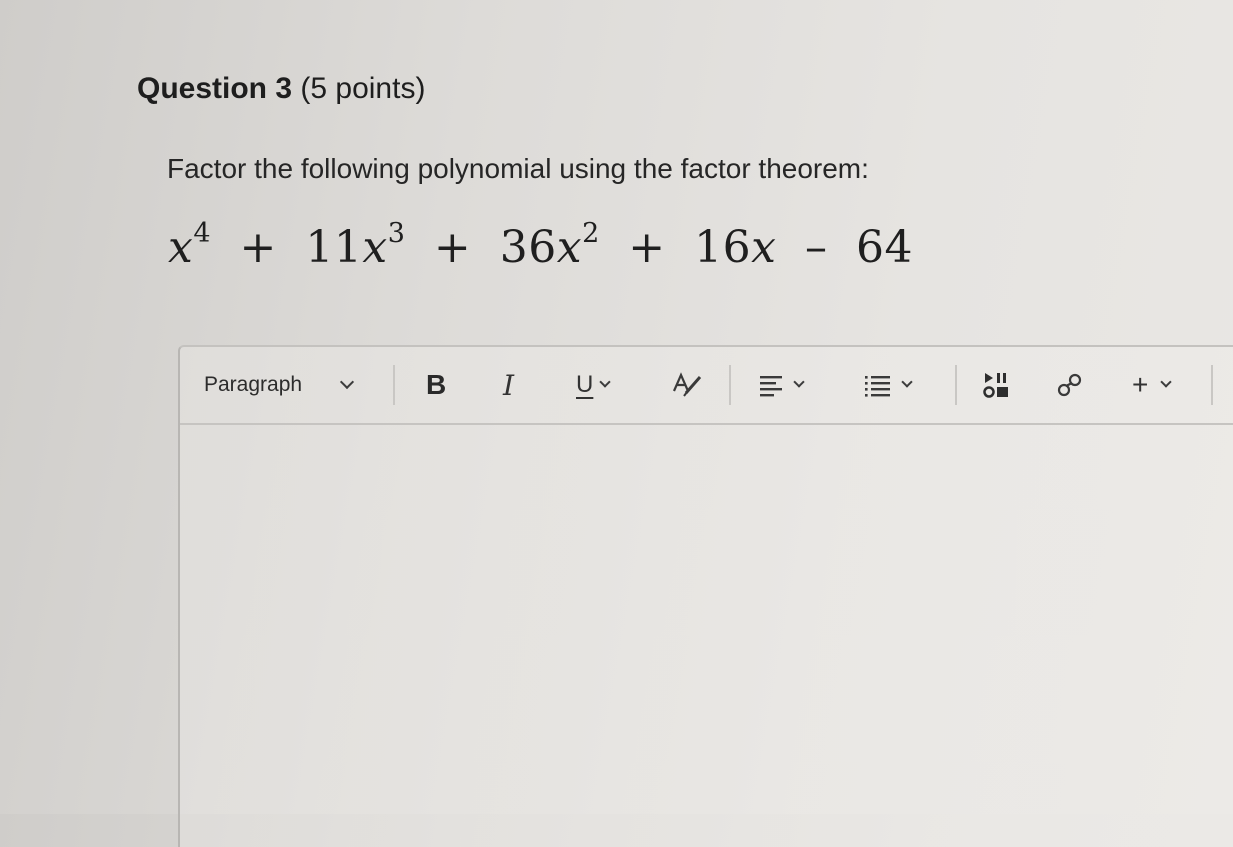 The width and height of the screenshot is (1233, 847). I want to click on block-format-dropdown: Paragraph, so click(279, 385).